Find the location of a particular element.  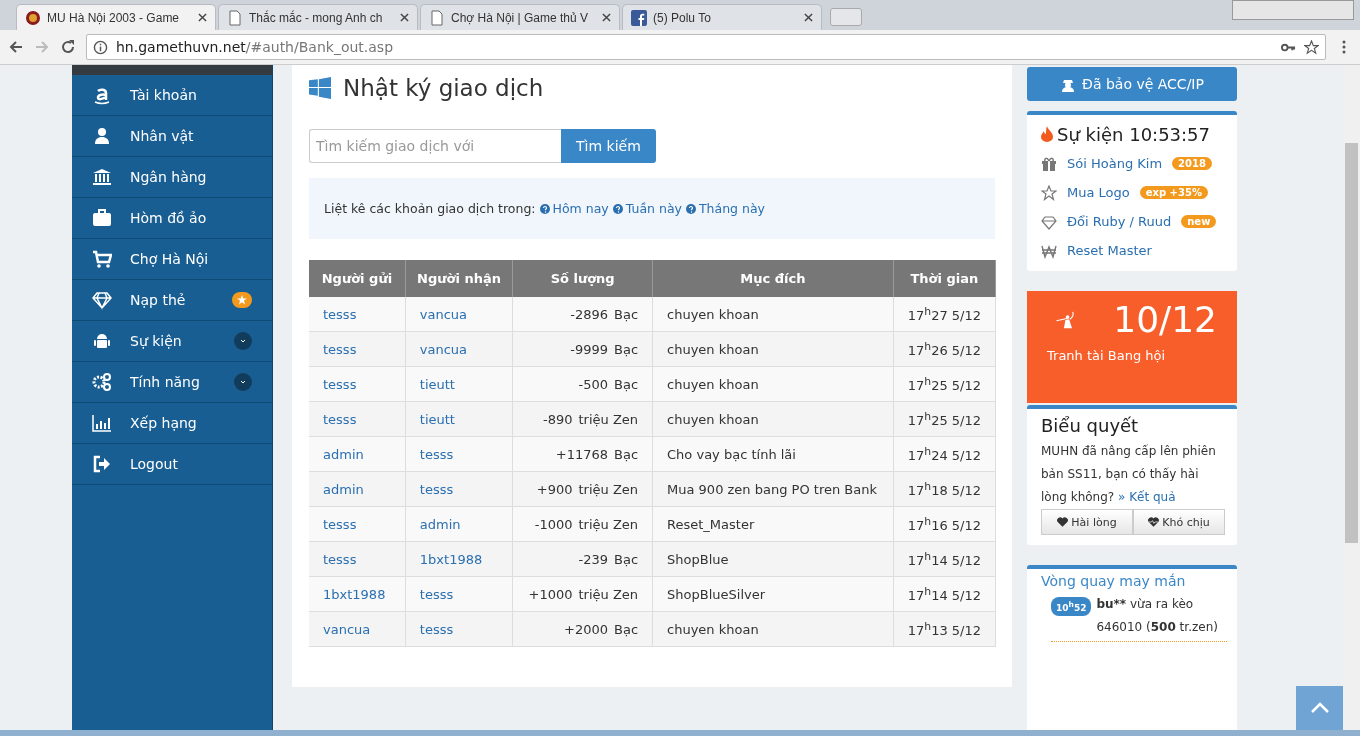

protected-account-button: Đã bảo vệ ACC/IP is located at coordinates (1132, 84).